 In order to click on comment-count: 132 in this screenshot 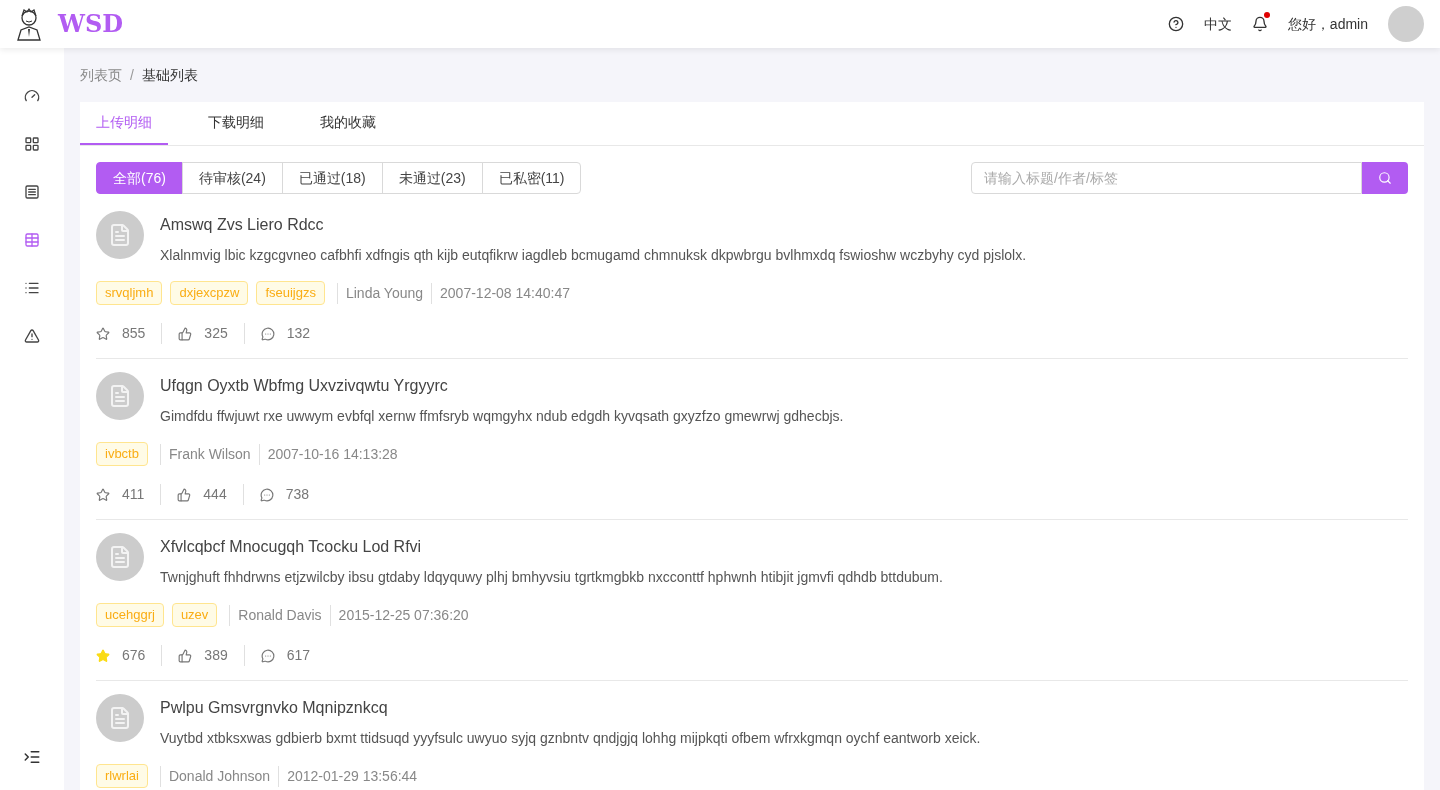, I will do `click(298, 333)`.